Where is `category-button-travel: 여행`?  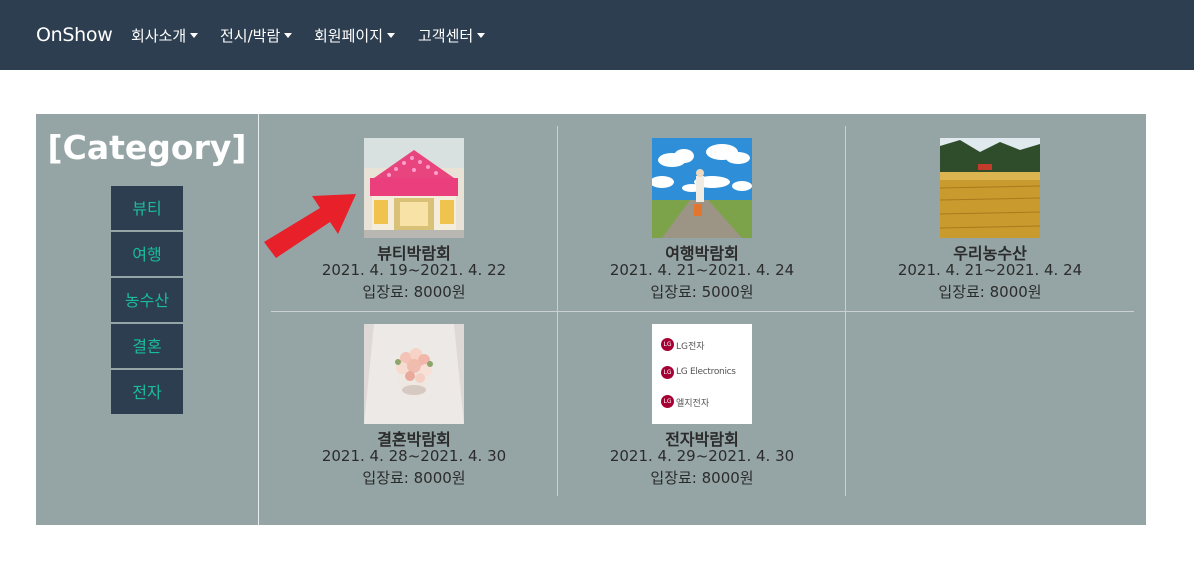
category-button-travel: 여행 is located at coordinates (147, 254).